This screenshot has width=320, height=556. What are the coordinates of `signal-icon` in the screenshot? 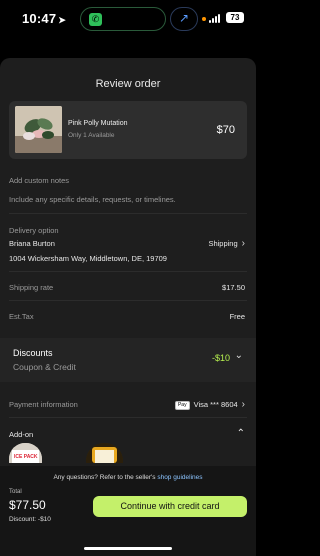 It's located at (216, 18).